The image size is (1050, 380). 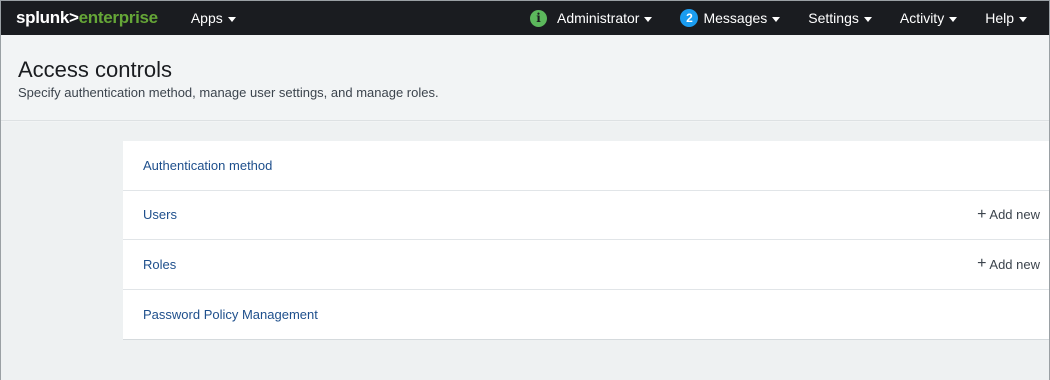 What do you see at coordinates (118, 17) in the screenshot?
I see `logo-enterprise-text: enterprise` at bounding box center [118, 17].